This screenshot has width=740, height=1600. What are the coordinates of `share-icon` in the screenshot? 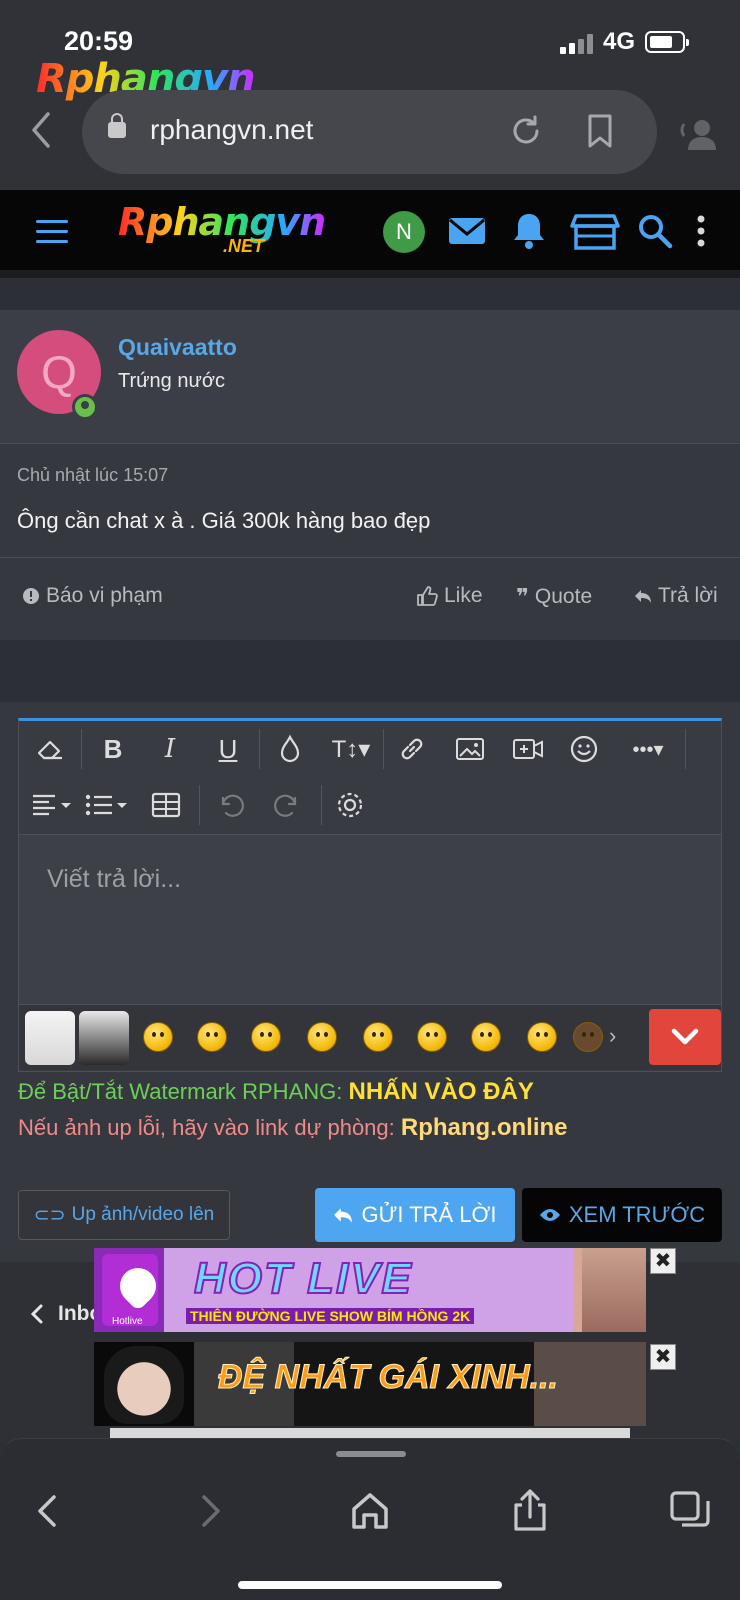 It's located at (530, 1511).